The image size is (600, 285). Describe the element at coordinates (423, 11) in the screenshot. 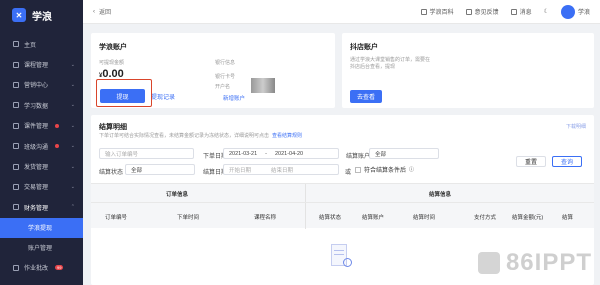

I see `book-icon` at that location.